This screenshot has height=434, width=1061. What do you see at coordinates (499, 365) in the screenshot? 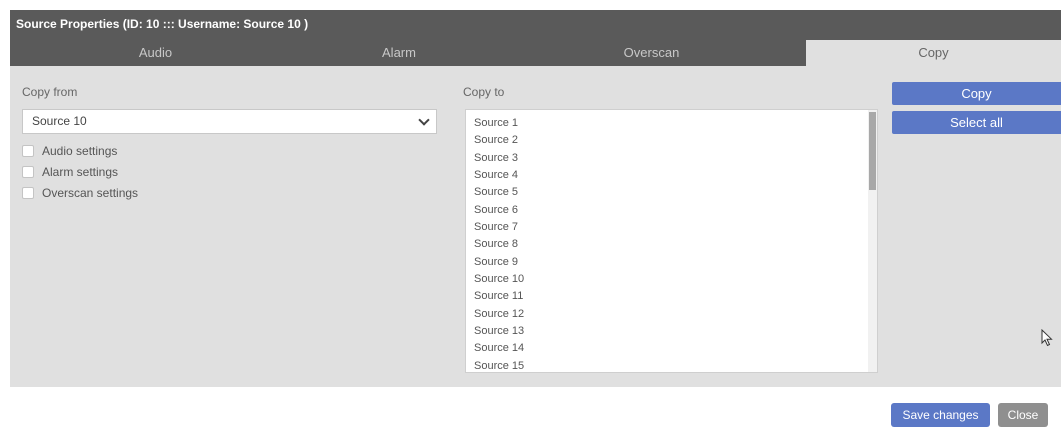
I see `list-item: Source 15` at bounding box center [499, 365].